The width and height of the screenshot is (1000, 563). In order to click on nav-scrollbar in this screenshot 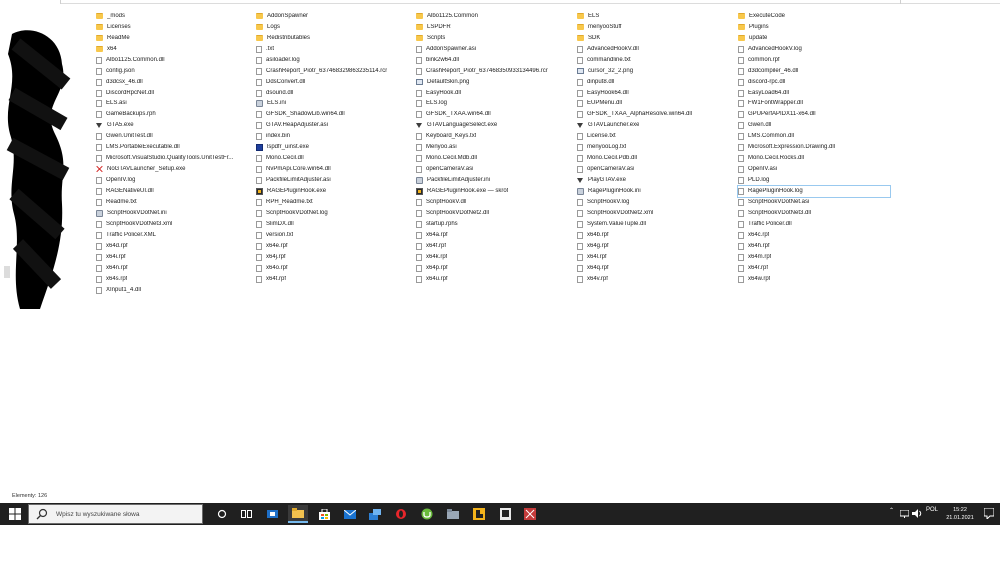, I will do `click(7, 272)`.